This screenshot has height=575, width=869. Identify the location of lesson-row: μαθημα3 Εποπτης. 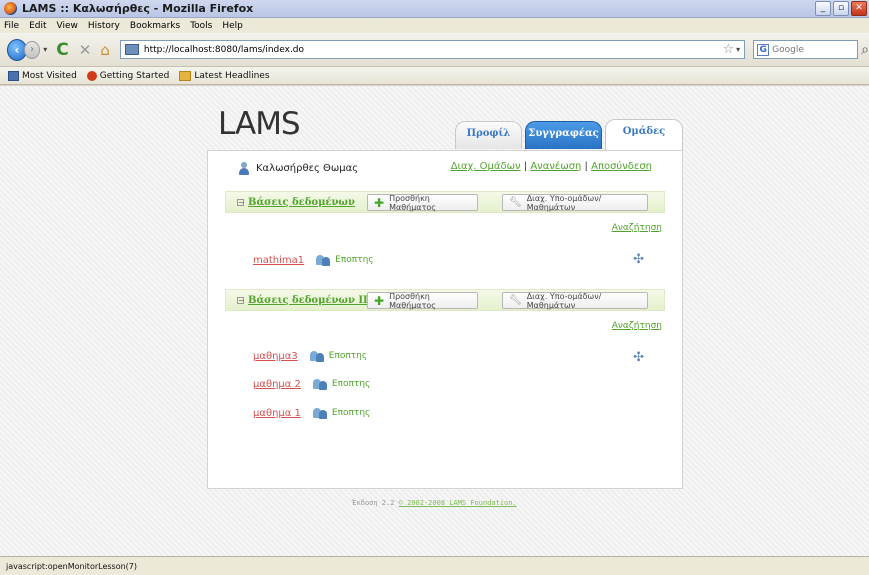
(310, 356).